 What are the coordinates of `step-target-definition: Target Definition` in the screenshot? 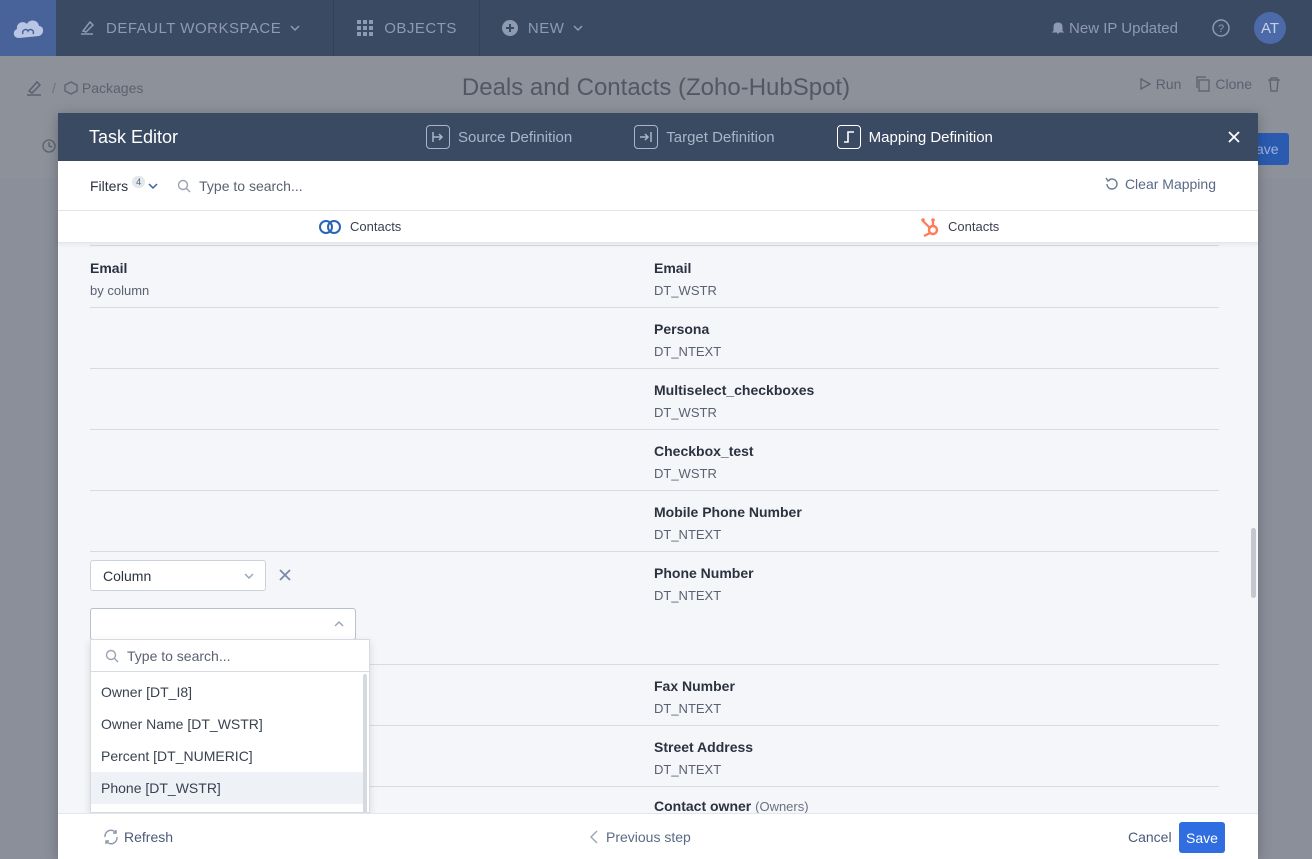 It's located at (704, 137).